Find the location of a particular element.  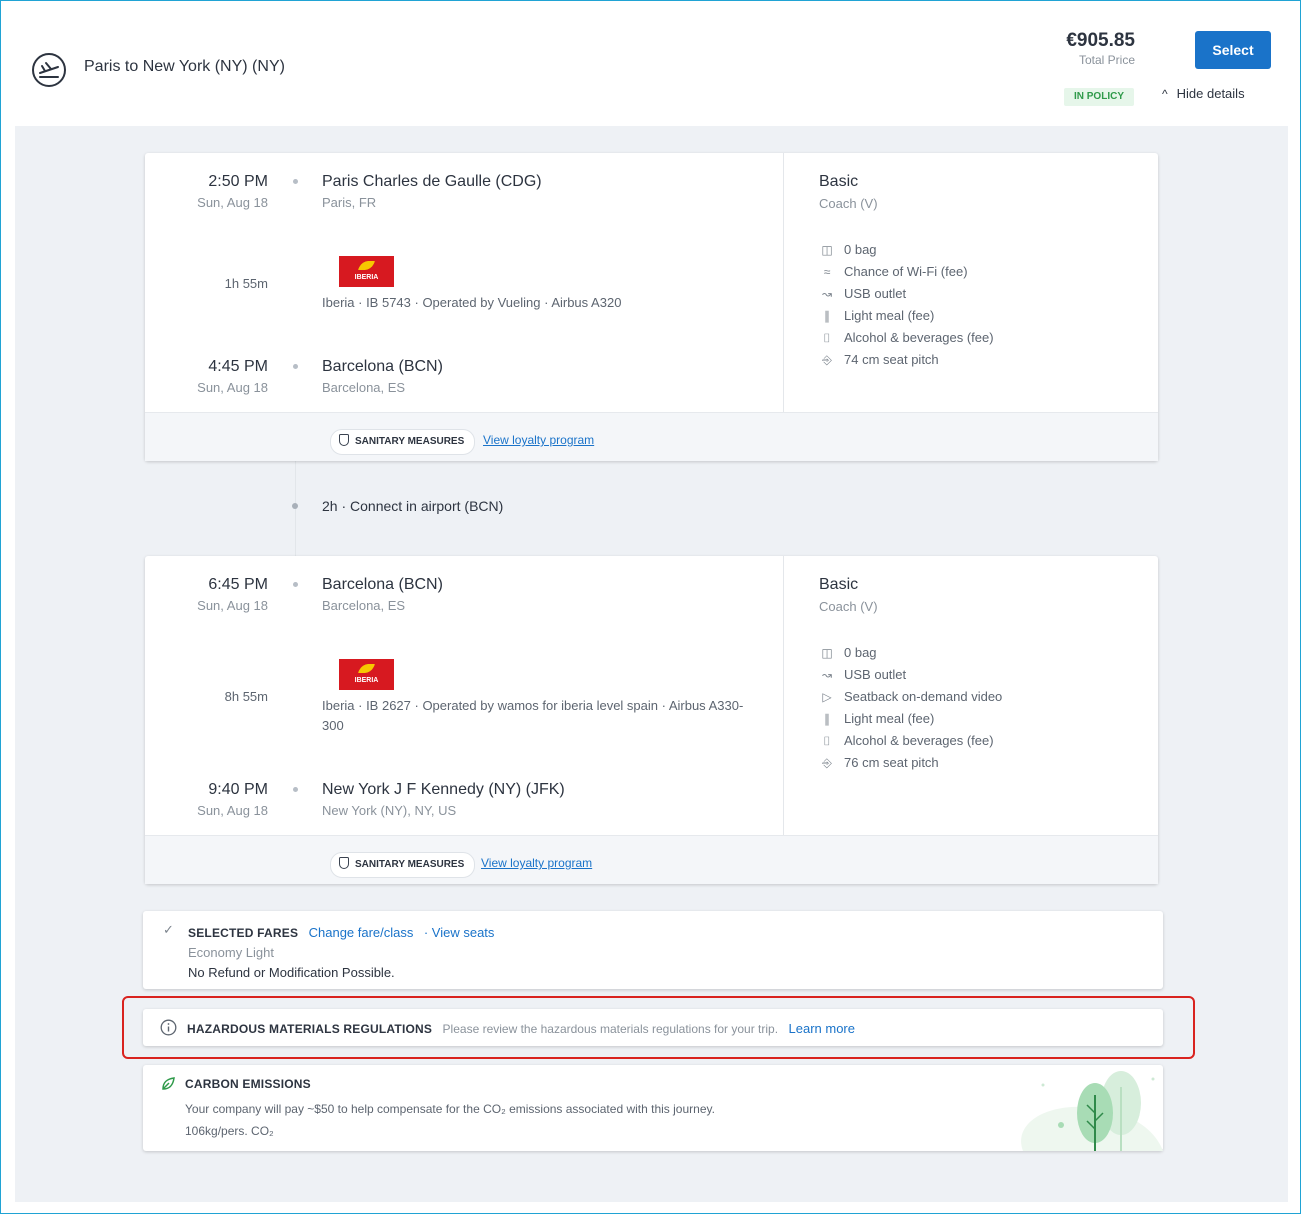

flight-duration: 8h 55m is located at coordinates (246, 696).